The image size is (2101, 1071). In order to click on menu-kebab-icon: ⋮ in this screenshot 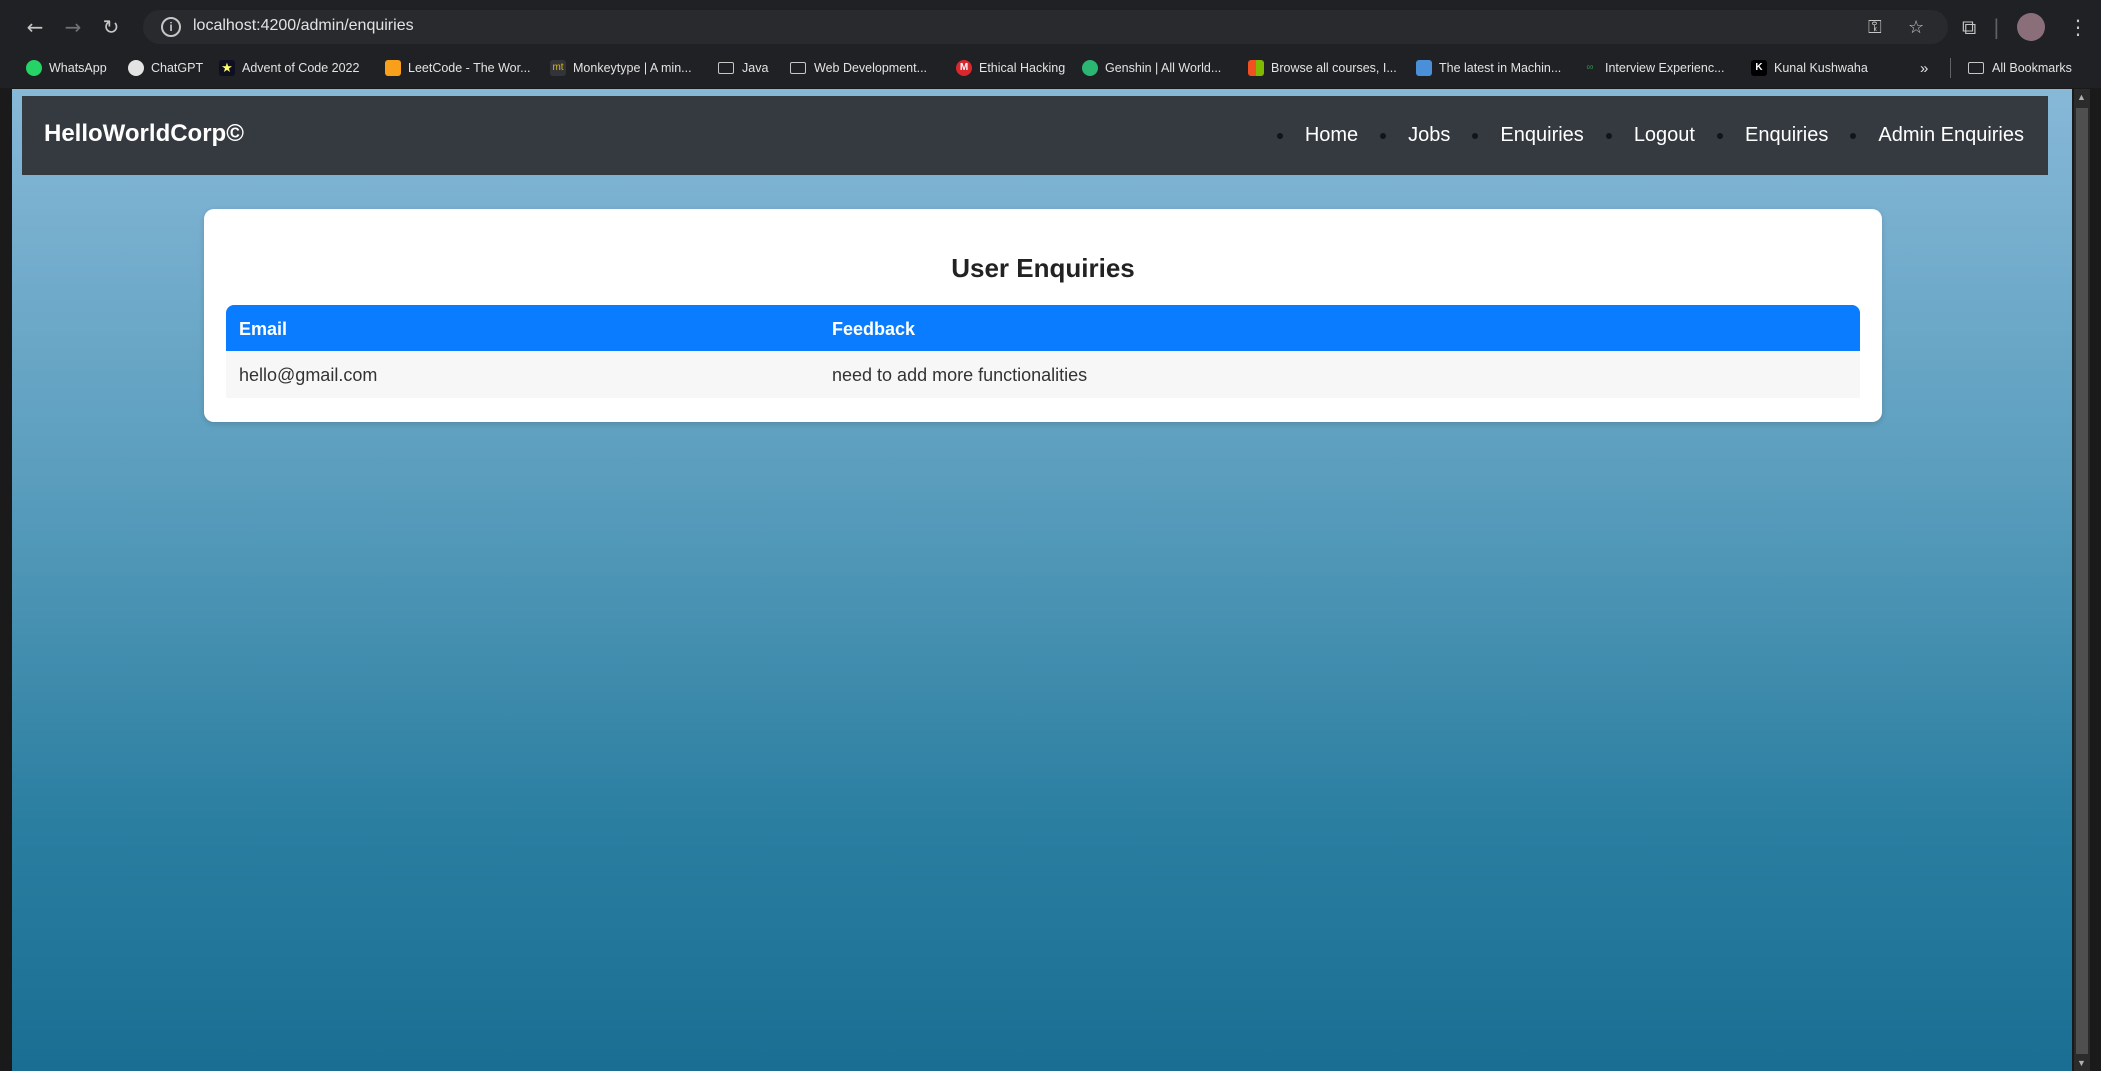, I will do `click(2078, 27)`.